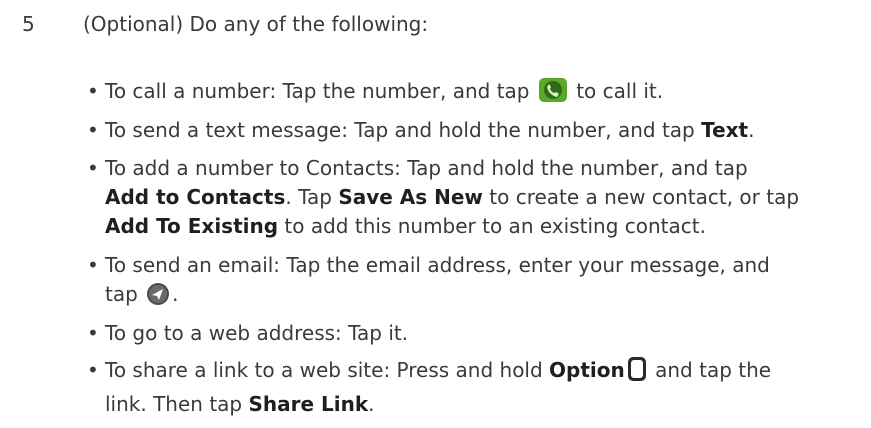  Describe the element at coordinates (256, 24) in the screenshot. I see `step-intro: (Optional) Do any of the following:` at that location.